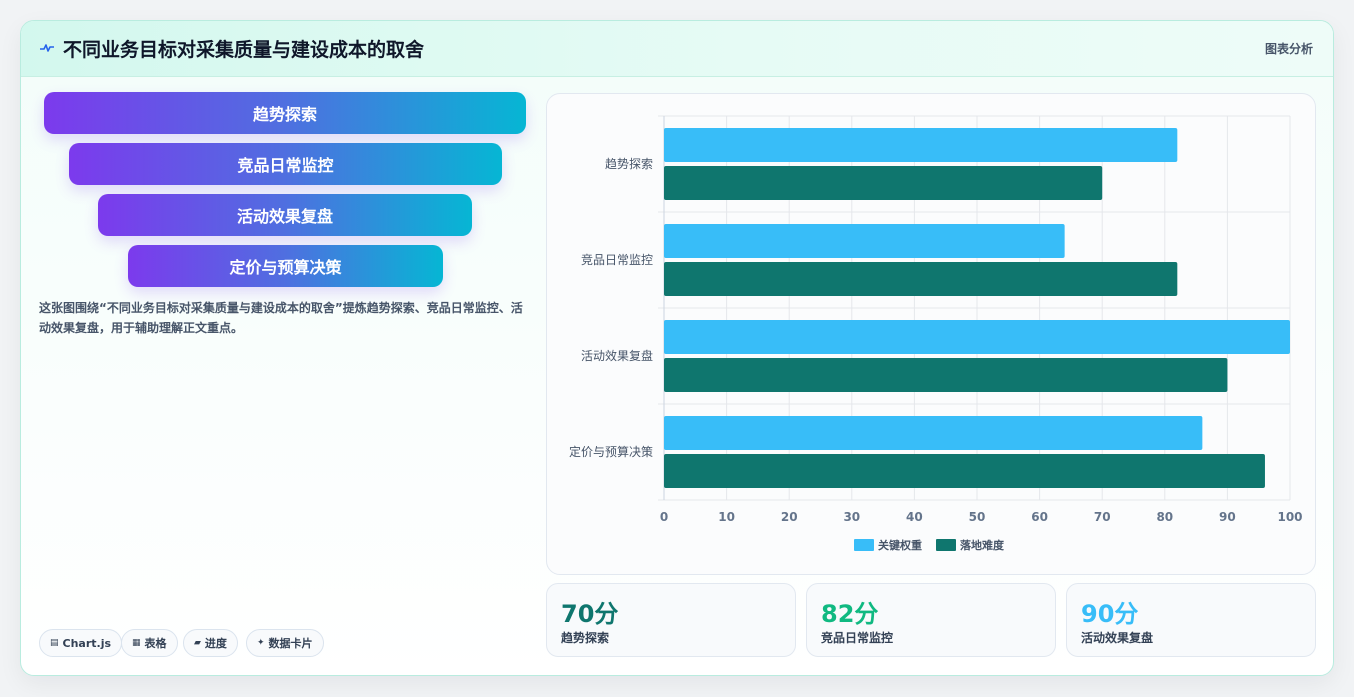 This screenshot has width=1354, height=697. I want to click on chart-analysis-label: 图表分析, so click(1289, 48).